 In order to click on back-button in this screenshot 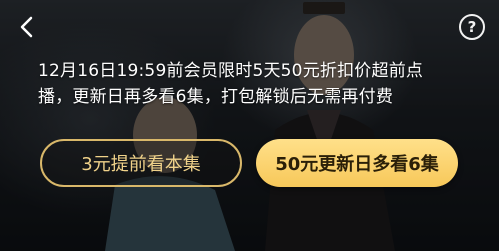, I will do `click(27, 27)`.